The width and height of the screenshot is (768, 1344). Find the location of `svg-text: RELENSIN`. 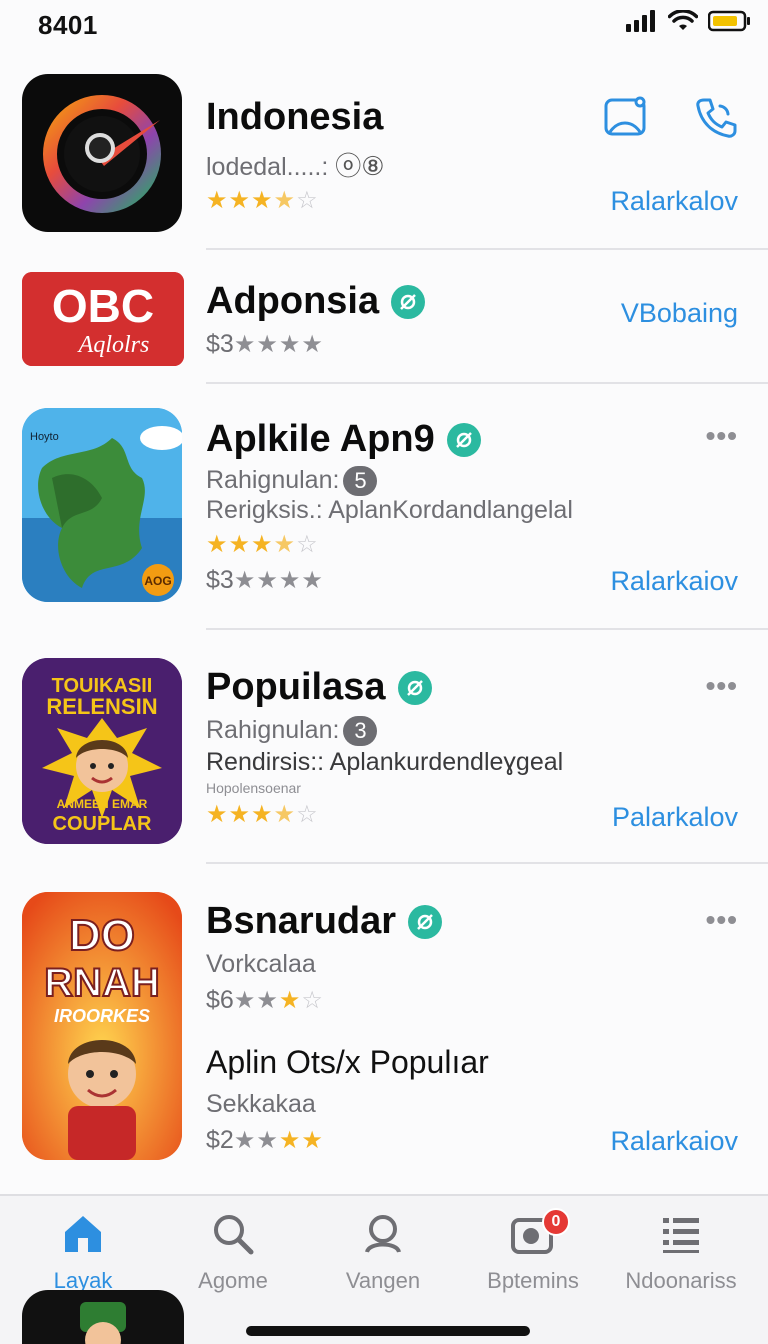

svg-text: RELENSIN is located at coordinates (101, 706).